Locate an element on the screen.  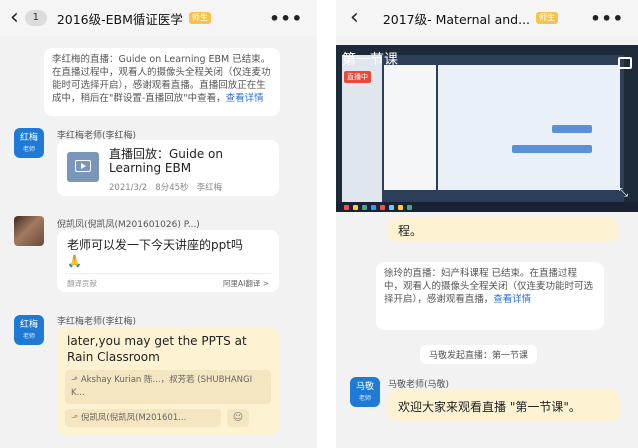
student-avatar is located at coordinates (29, 231).